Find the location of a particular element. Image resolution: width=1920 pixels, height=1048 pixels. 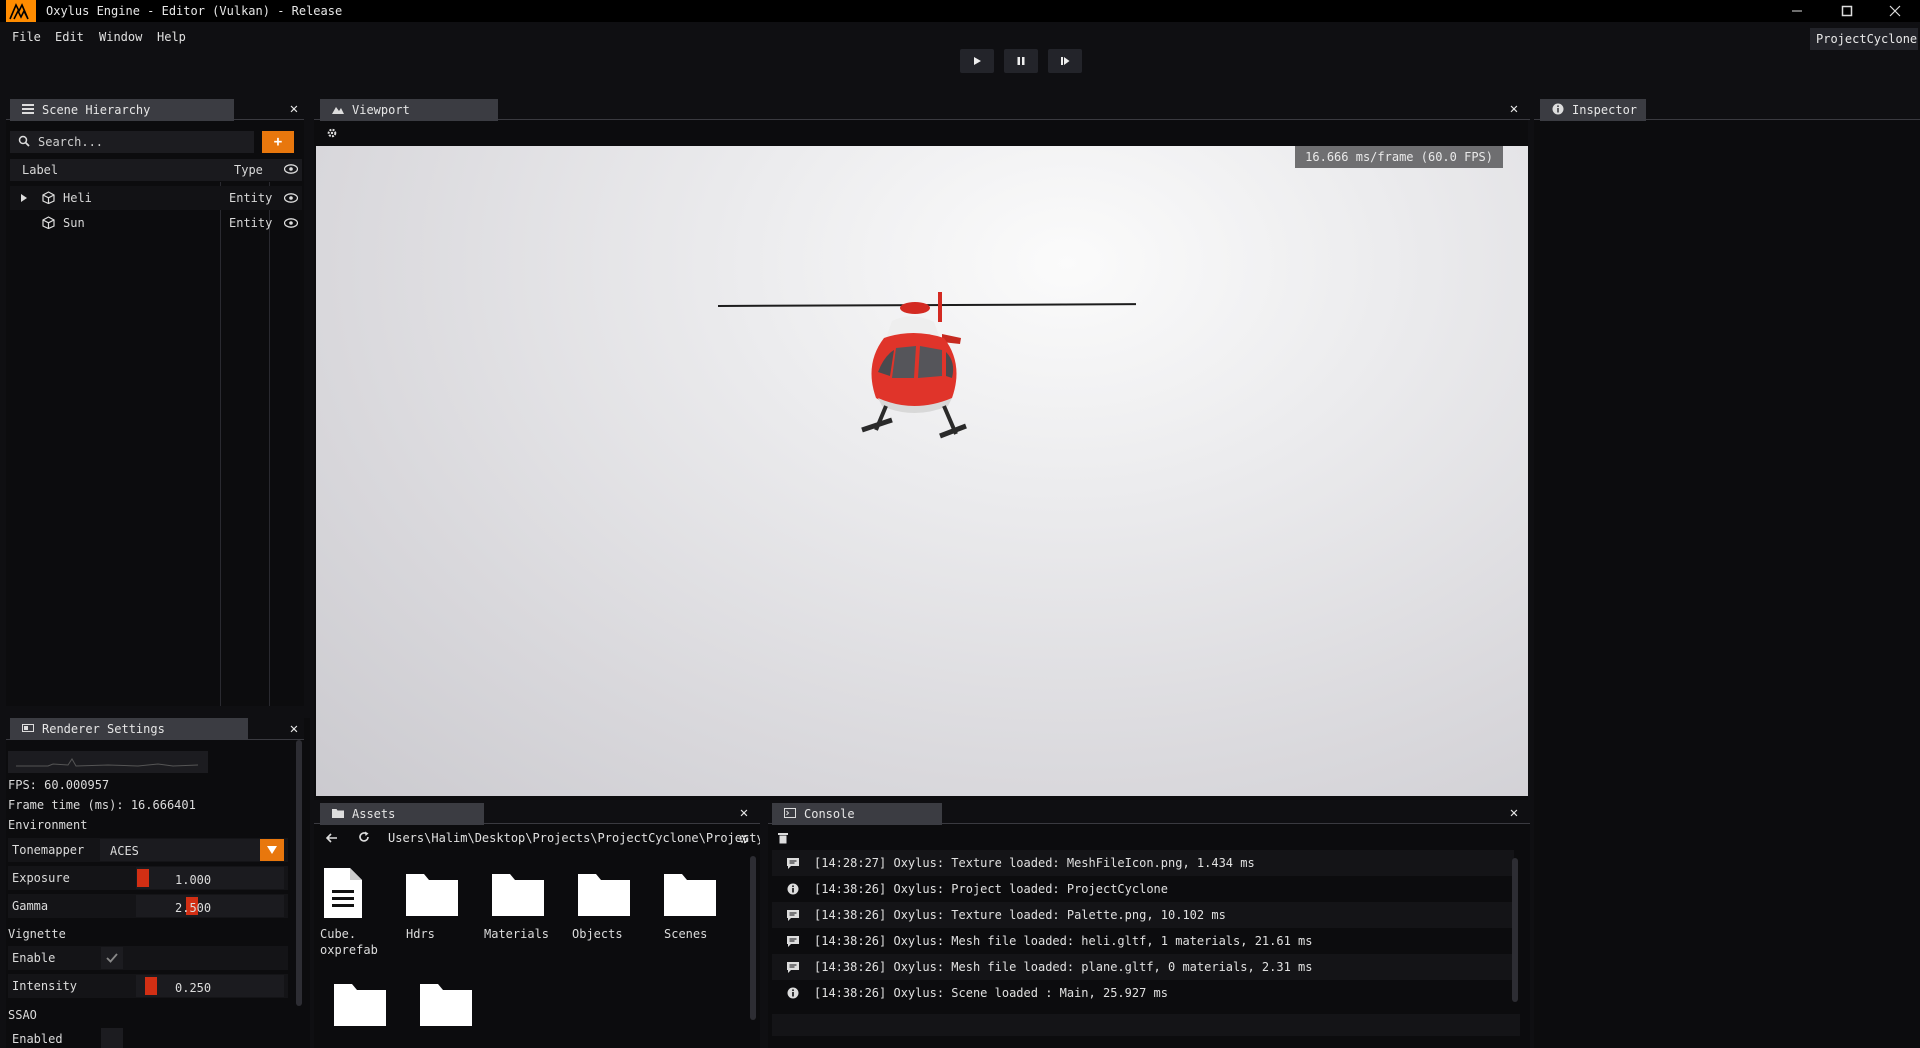

checkmark-icon is located at coordinates (112, 958).